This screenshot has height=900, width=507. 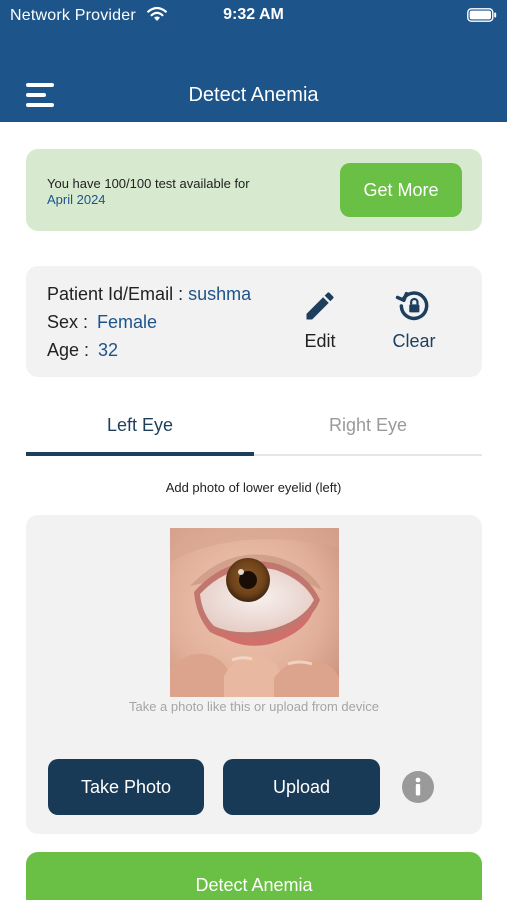 What do you see at coordinates (127, 322) in the screenshot?
I see `patient-sex-value: Female` at bounding box center [127, 322].